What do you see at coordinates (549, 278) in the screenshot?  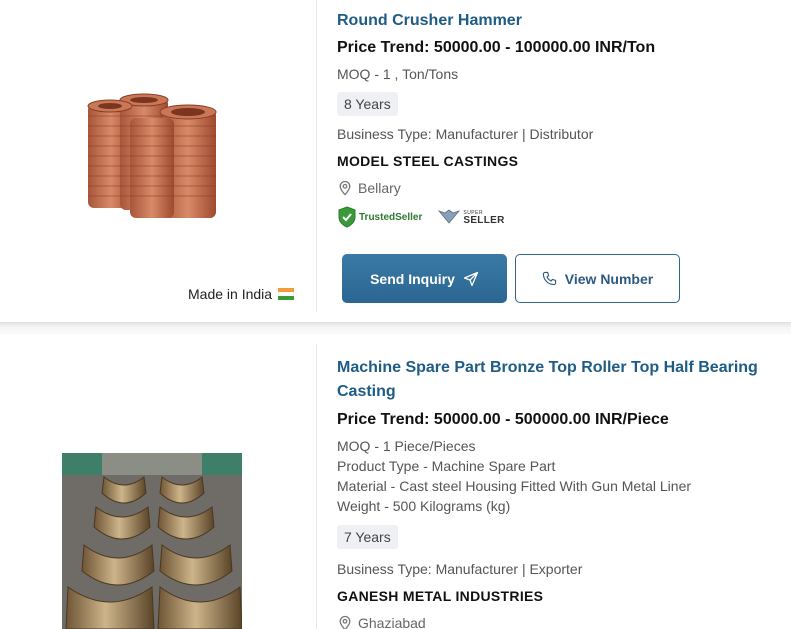 I see `phone-icon` at bounding box center [549, 278].